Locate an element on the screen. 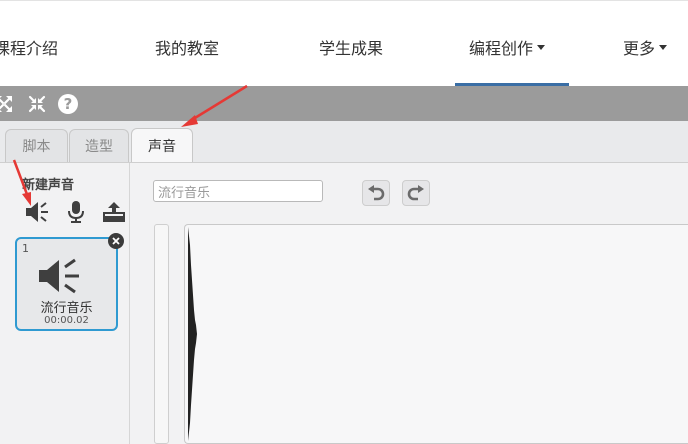 The width and height of the screenshot is (688, 444). small-stage-icon is located at coordinates (37, 104).